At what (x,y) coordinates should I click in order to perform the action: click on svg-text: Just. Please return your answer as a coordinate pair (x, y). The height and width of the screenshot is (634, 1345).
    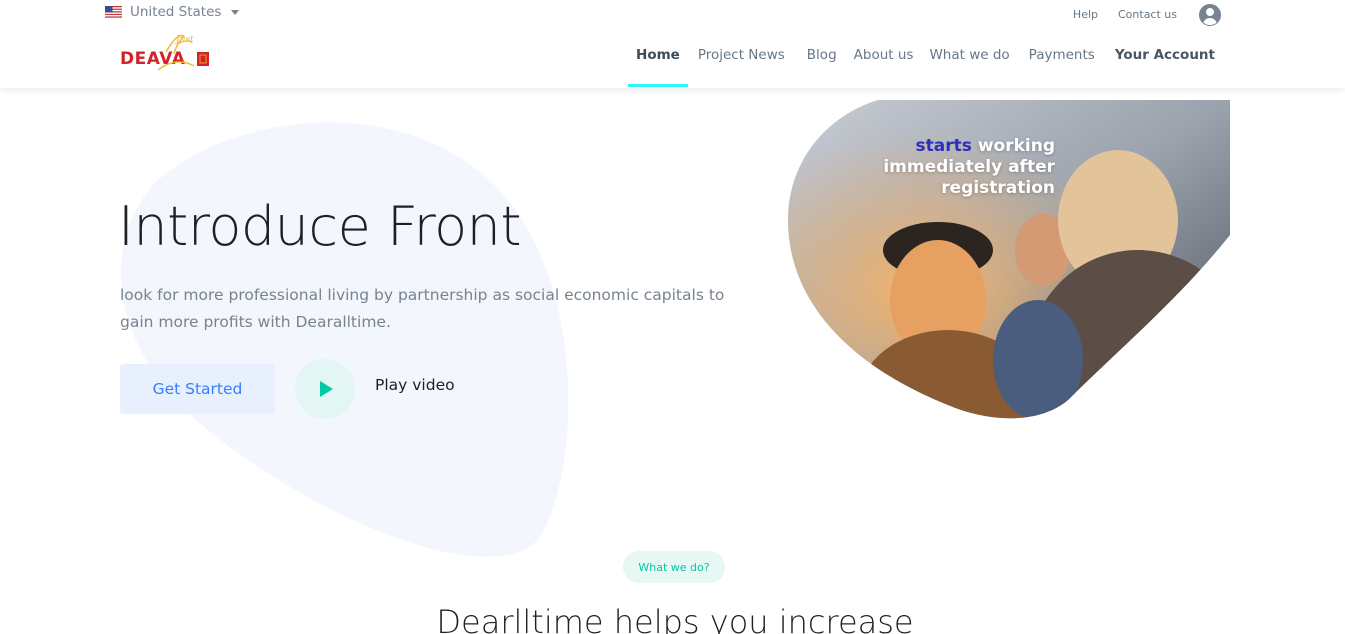
    Looking at the image, I should click on (184, 40).